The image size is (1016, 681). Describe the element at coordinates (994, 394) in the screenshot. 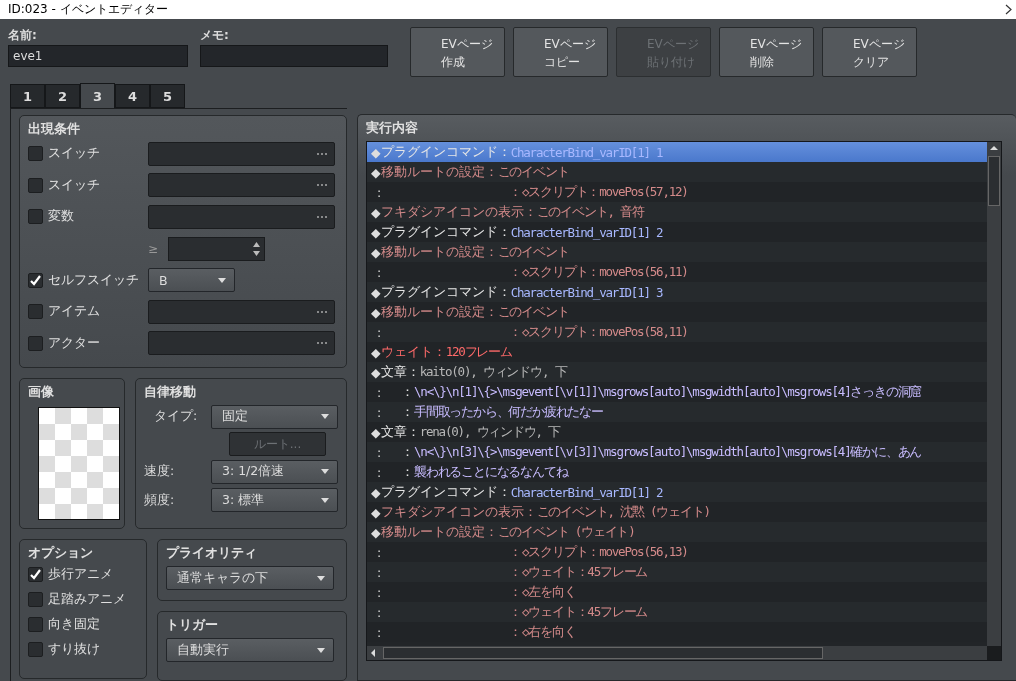

I see `vertical-scrollbar` at that location.